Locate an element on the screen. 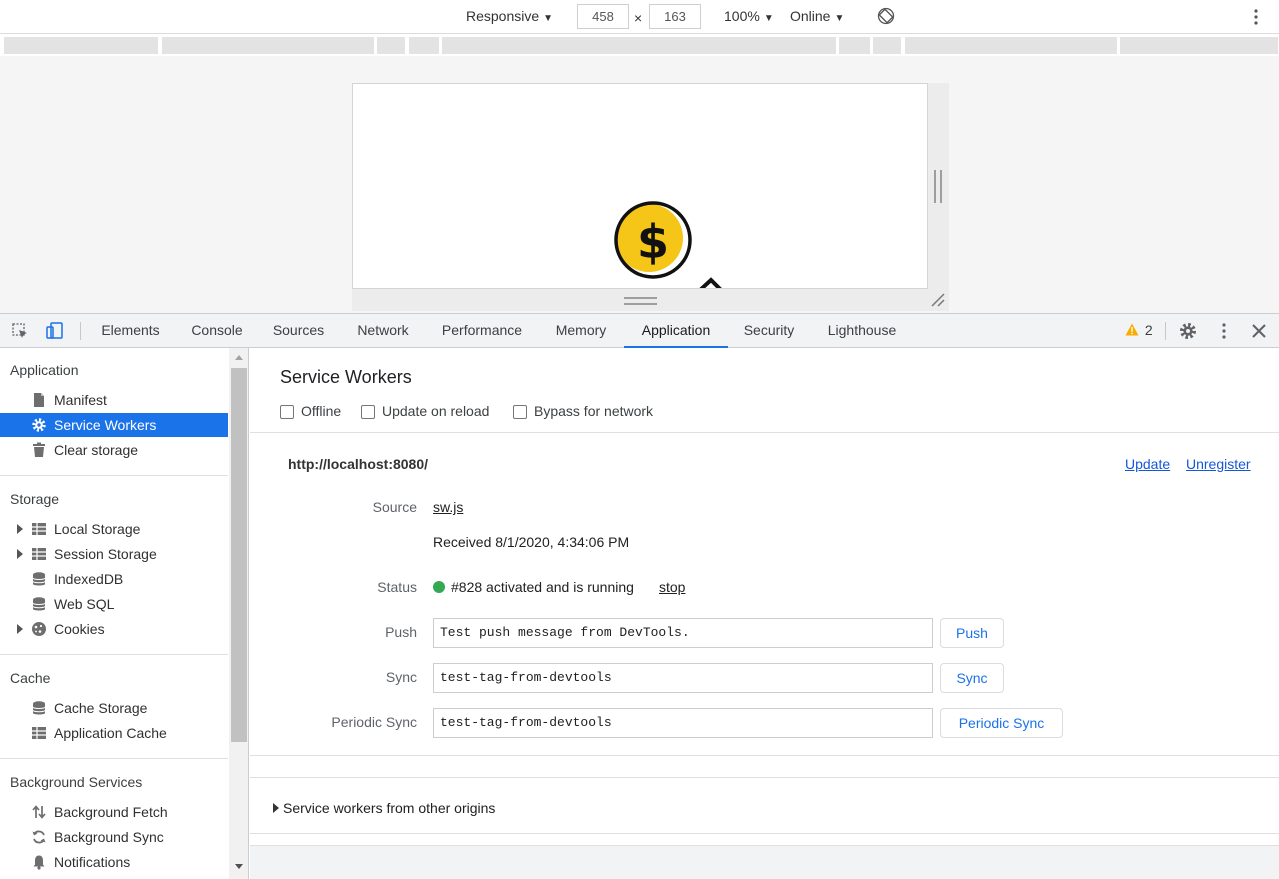 The height and width of the screenshot is (879, 1279). rotate-icon is located at coordinates (886, 16).